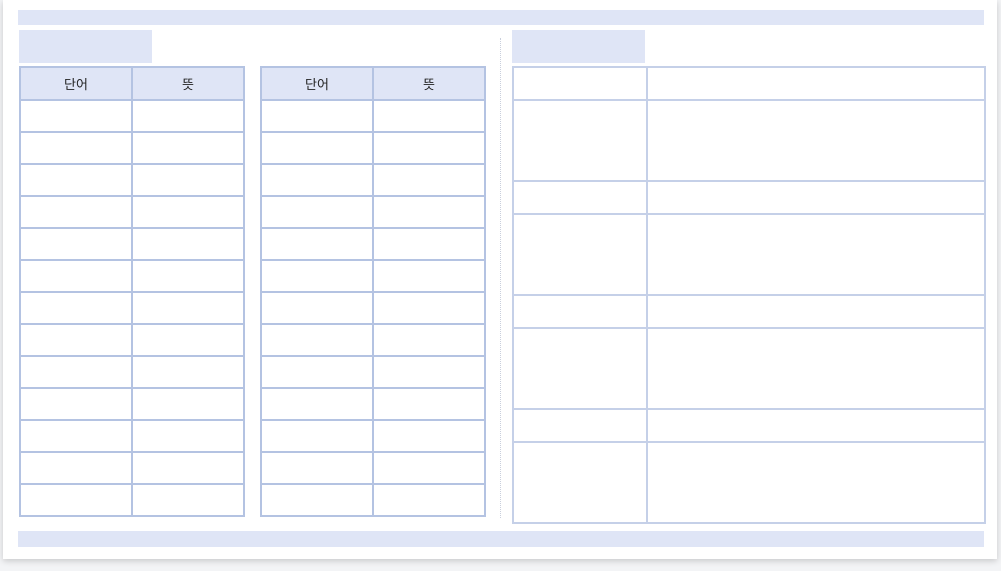 This screenshot has height=571, width=1001. I want to click on bottom-band, so click(501, 539).